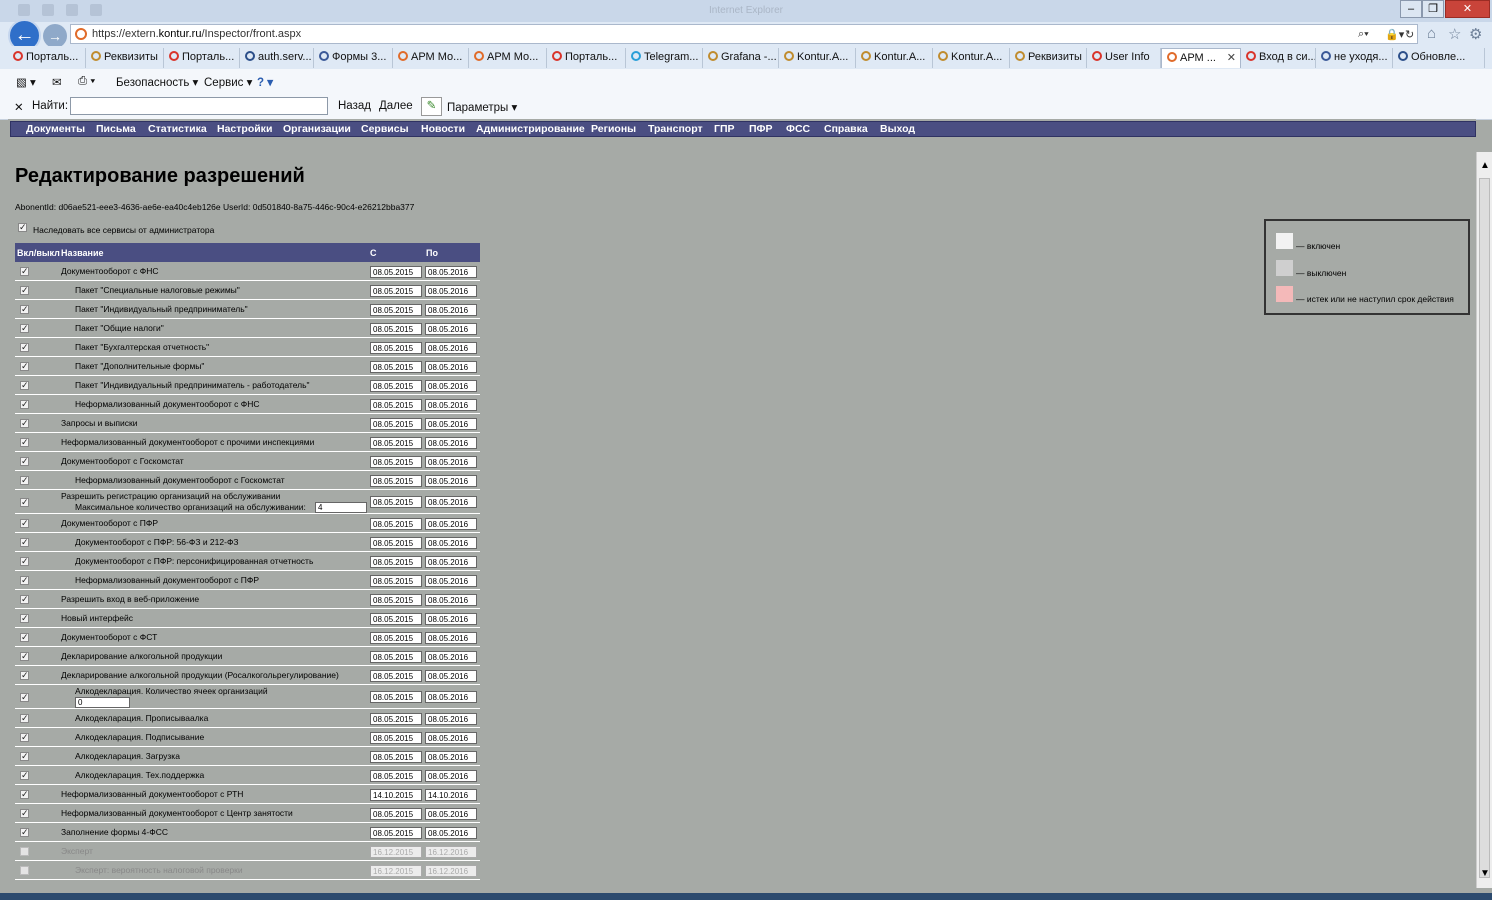 The image size is (1492, 900). What do you see at coordinates (761, 129) in the screenshot?
I see `nav-item: ПФР` at bounding box center [761, 129].